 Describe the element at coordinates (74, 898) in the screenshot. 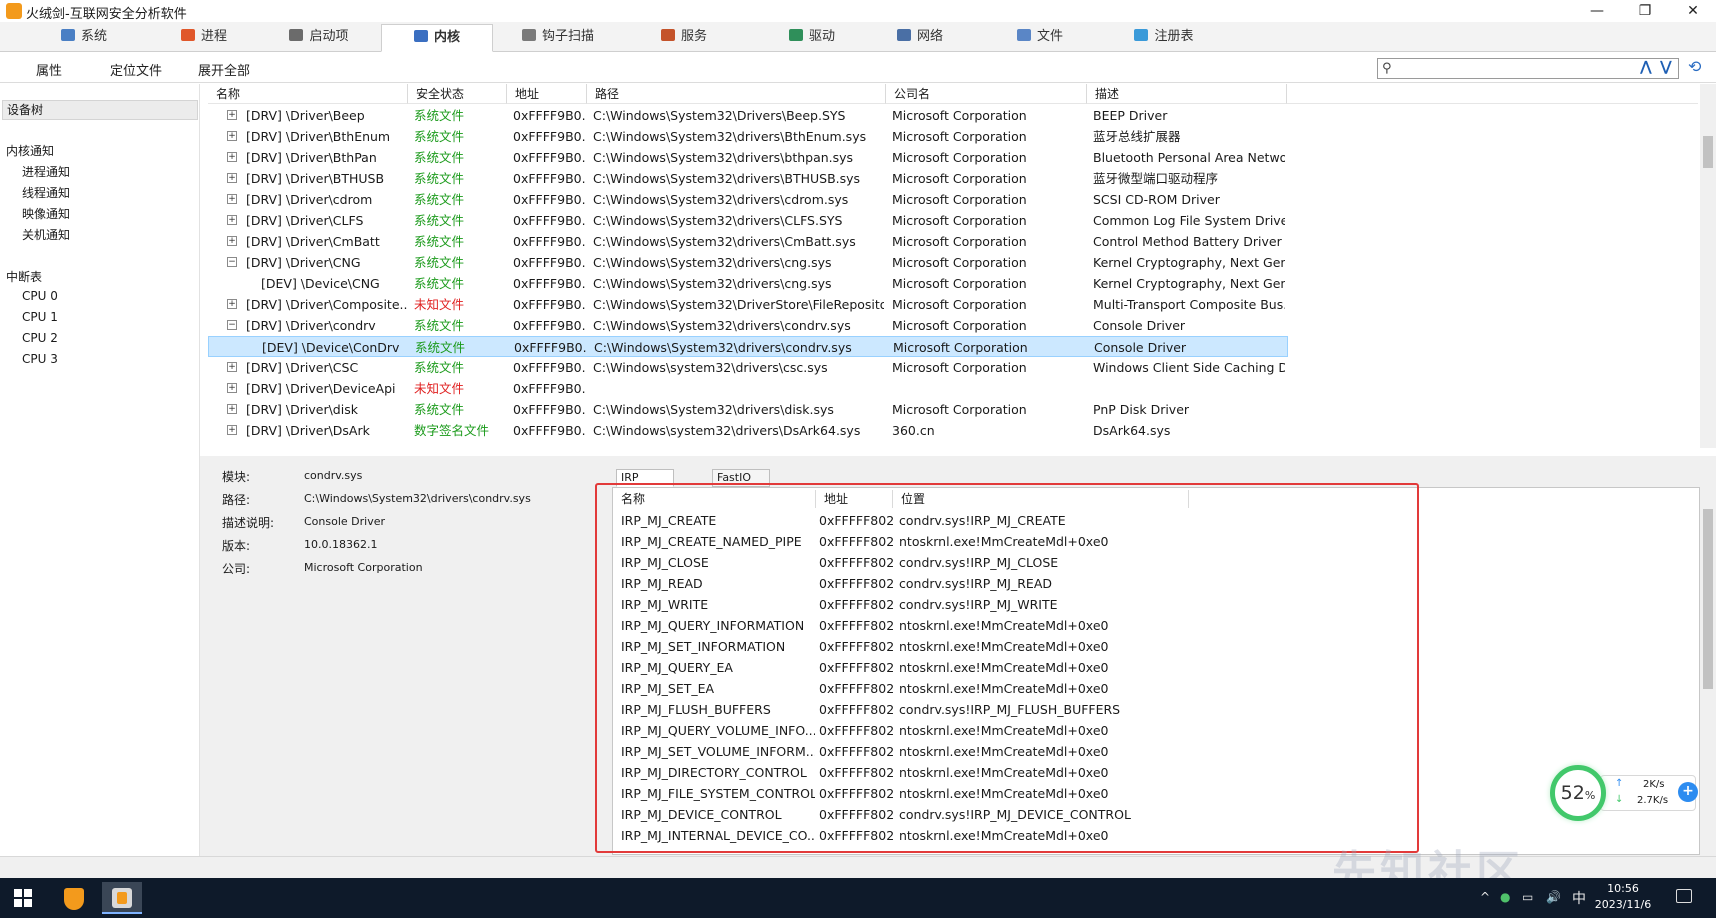

I see `taskbar-huorong-icon` at that location.